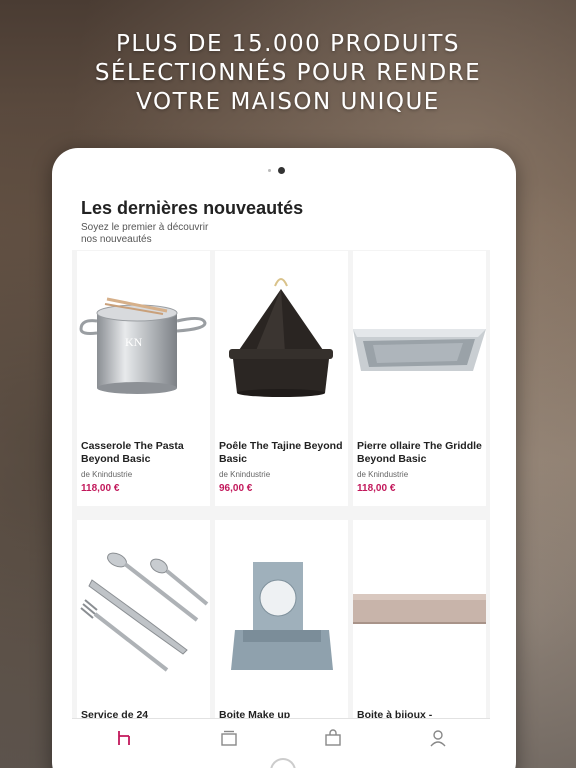  I want to click on catalog-icon, so click(229, 738).